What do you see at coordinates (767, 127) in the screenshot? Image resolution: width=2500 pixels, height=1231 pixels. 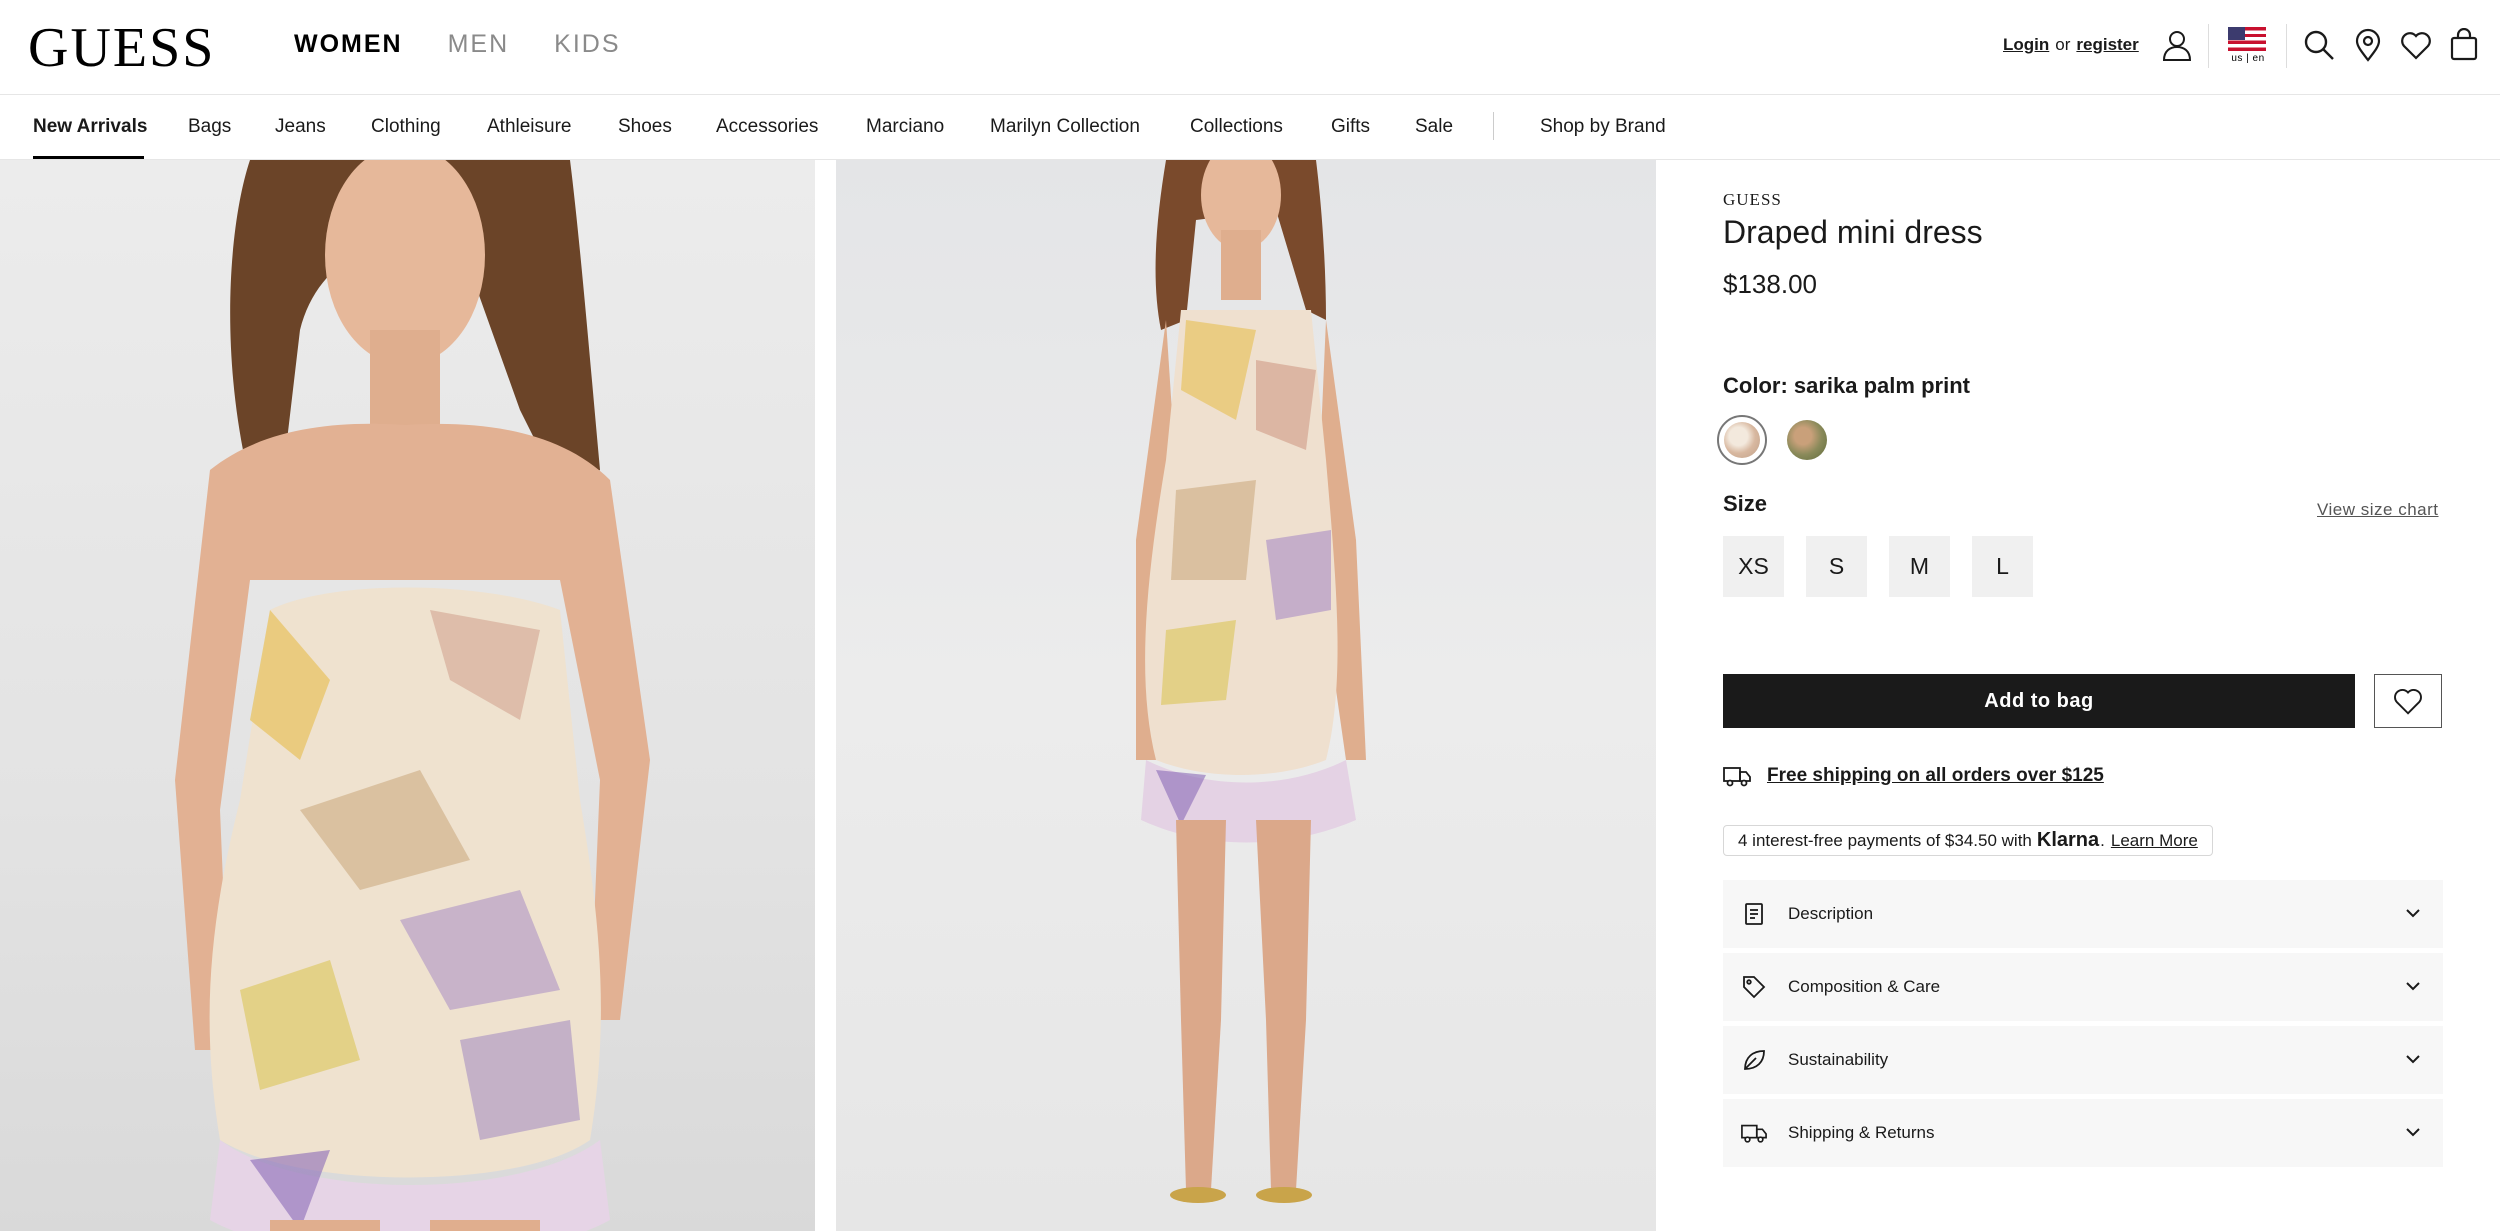 I see `nav-accessories: Accessories` at bounding box center [767, 127].